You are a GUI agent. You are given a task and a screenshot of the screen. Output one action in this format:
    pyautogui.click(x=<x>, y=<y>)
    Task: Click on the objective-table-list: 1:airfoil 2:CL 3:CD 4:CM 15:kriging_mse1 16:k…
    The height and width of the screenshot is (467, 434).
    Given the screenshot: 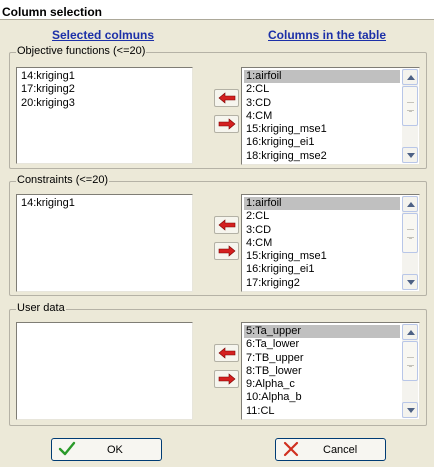 What is the action you would take?
    pyautogui.click(x=330, y=116)
    